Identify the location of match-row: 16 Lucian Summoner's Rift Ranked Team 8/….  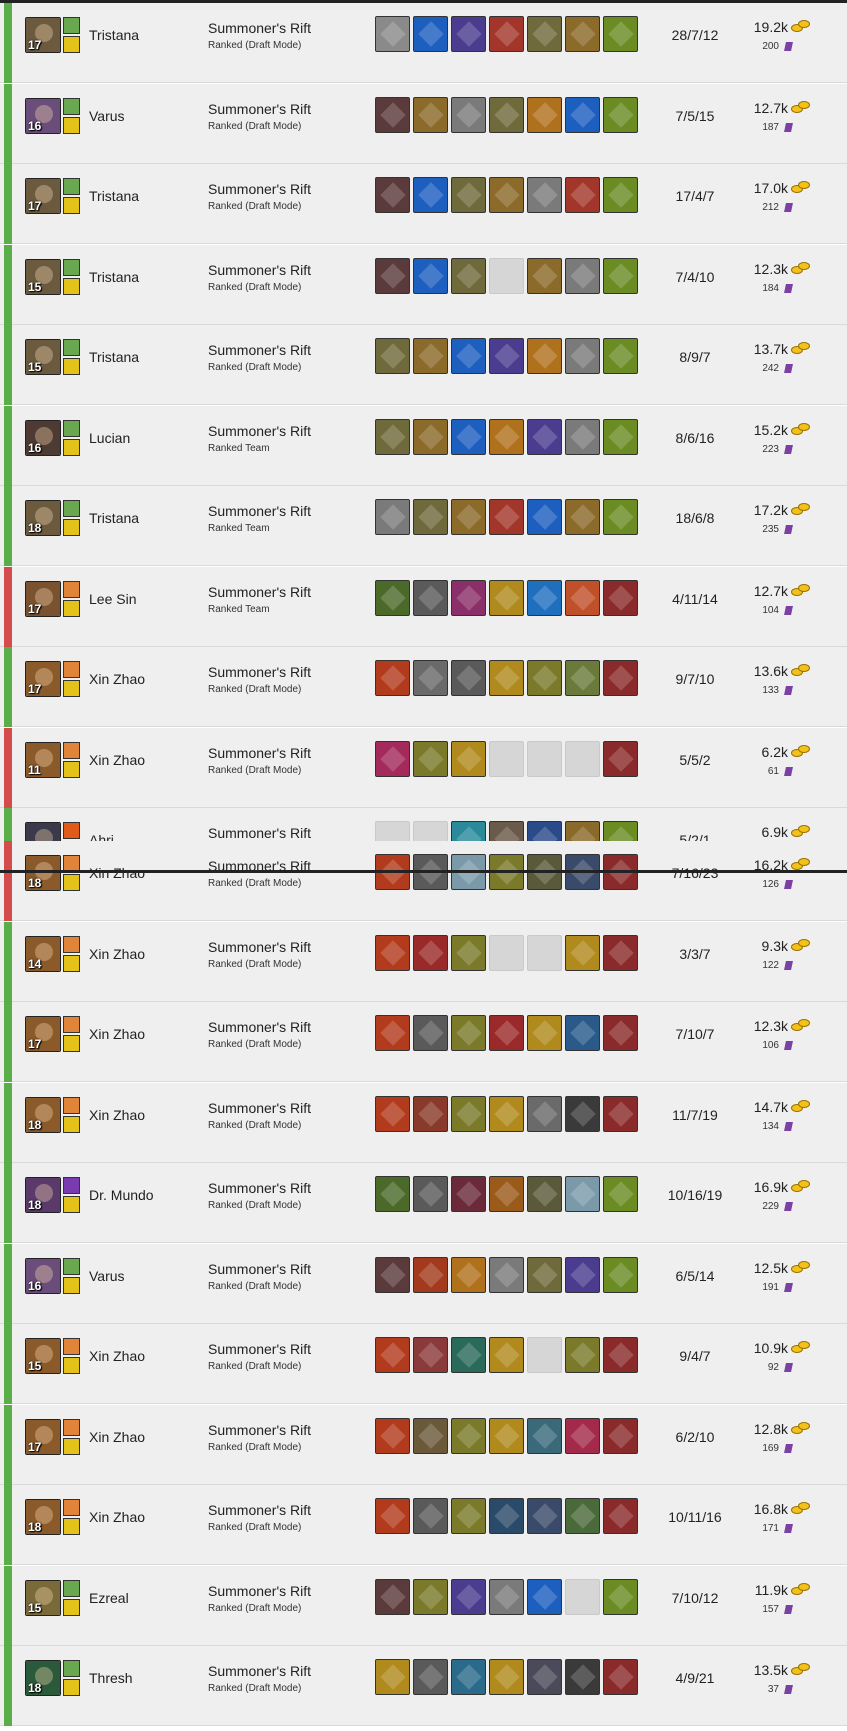
(423, 446).